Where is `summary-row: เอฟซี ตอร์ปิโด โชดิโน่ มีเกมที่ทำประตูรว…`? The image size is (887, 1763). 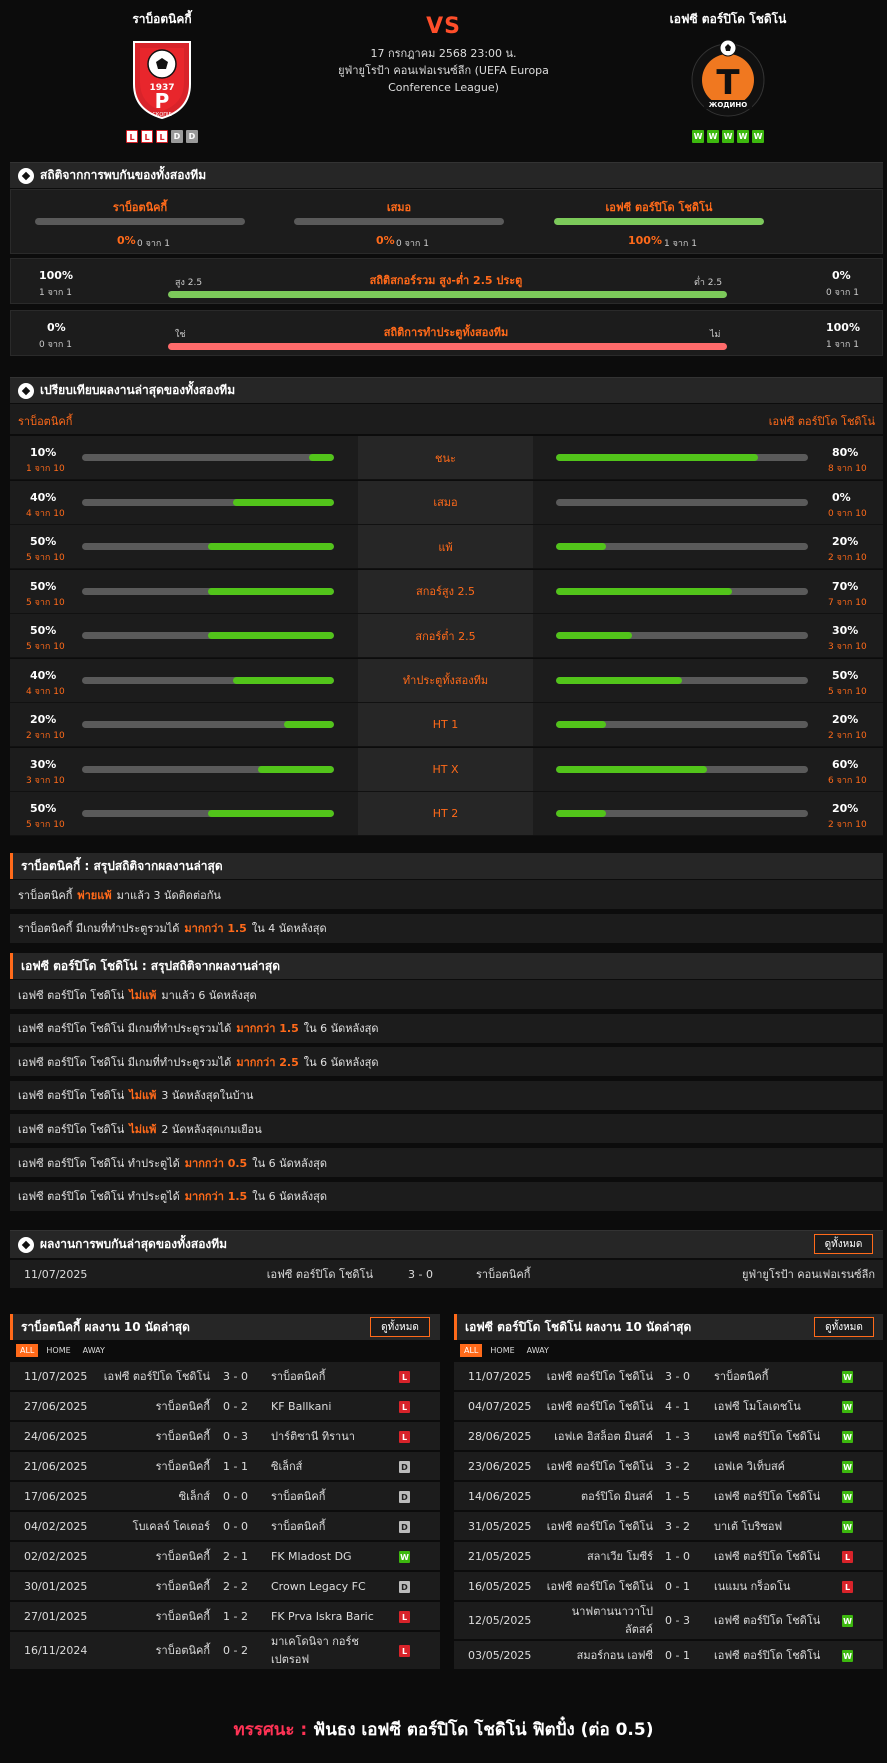 summary-row: เอฟซี ตอร์ปิโด โชดิโน่ มีเกมที่ทำประตูรว… is located at coordinates (446, 1062).